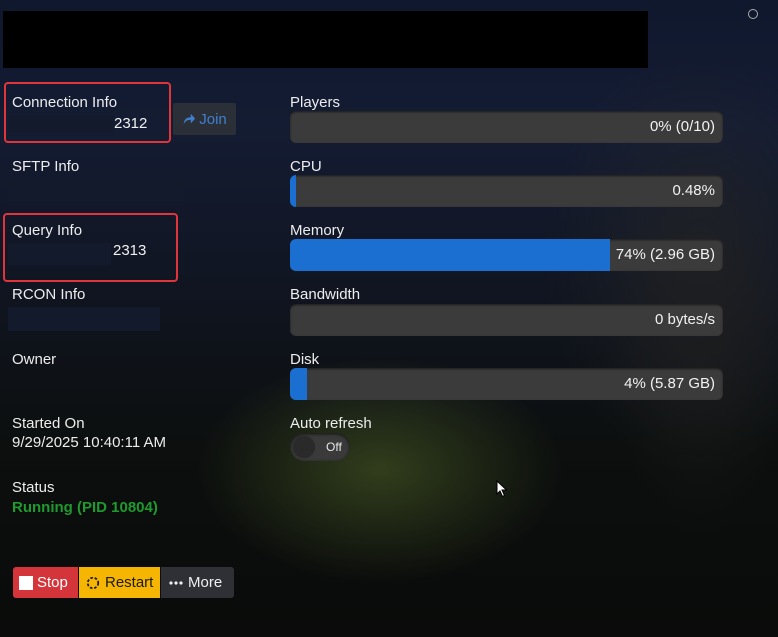 The image size is (778, 637). I want to click on query-port: 2313, so click(129, 250).